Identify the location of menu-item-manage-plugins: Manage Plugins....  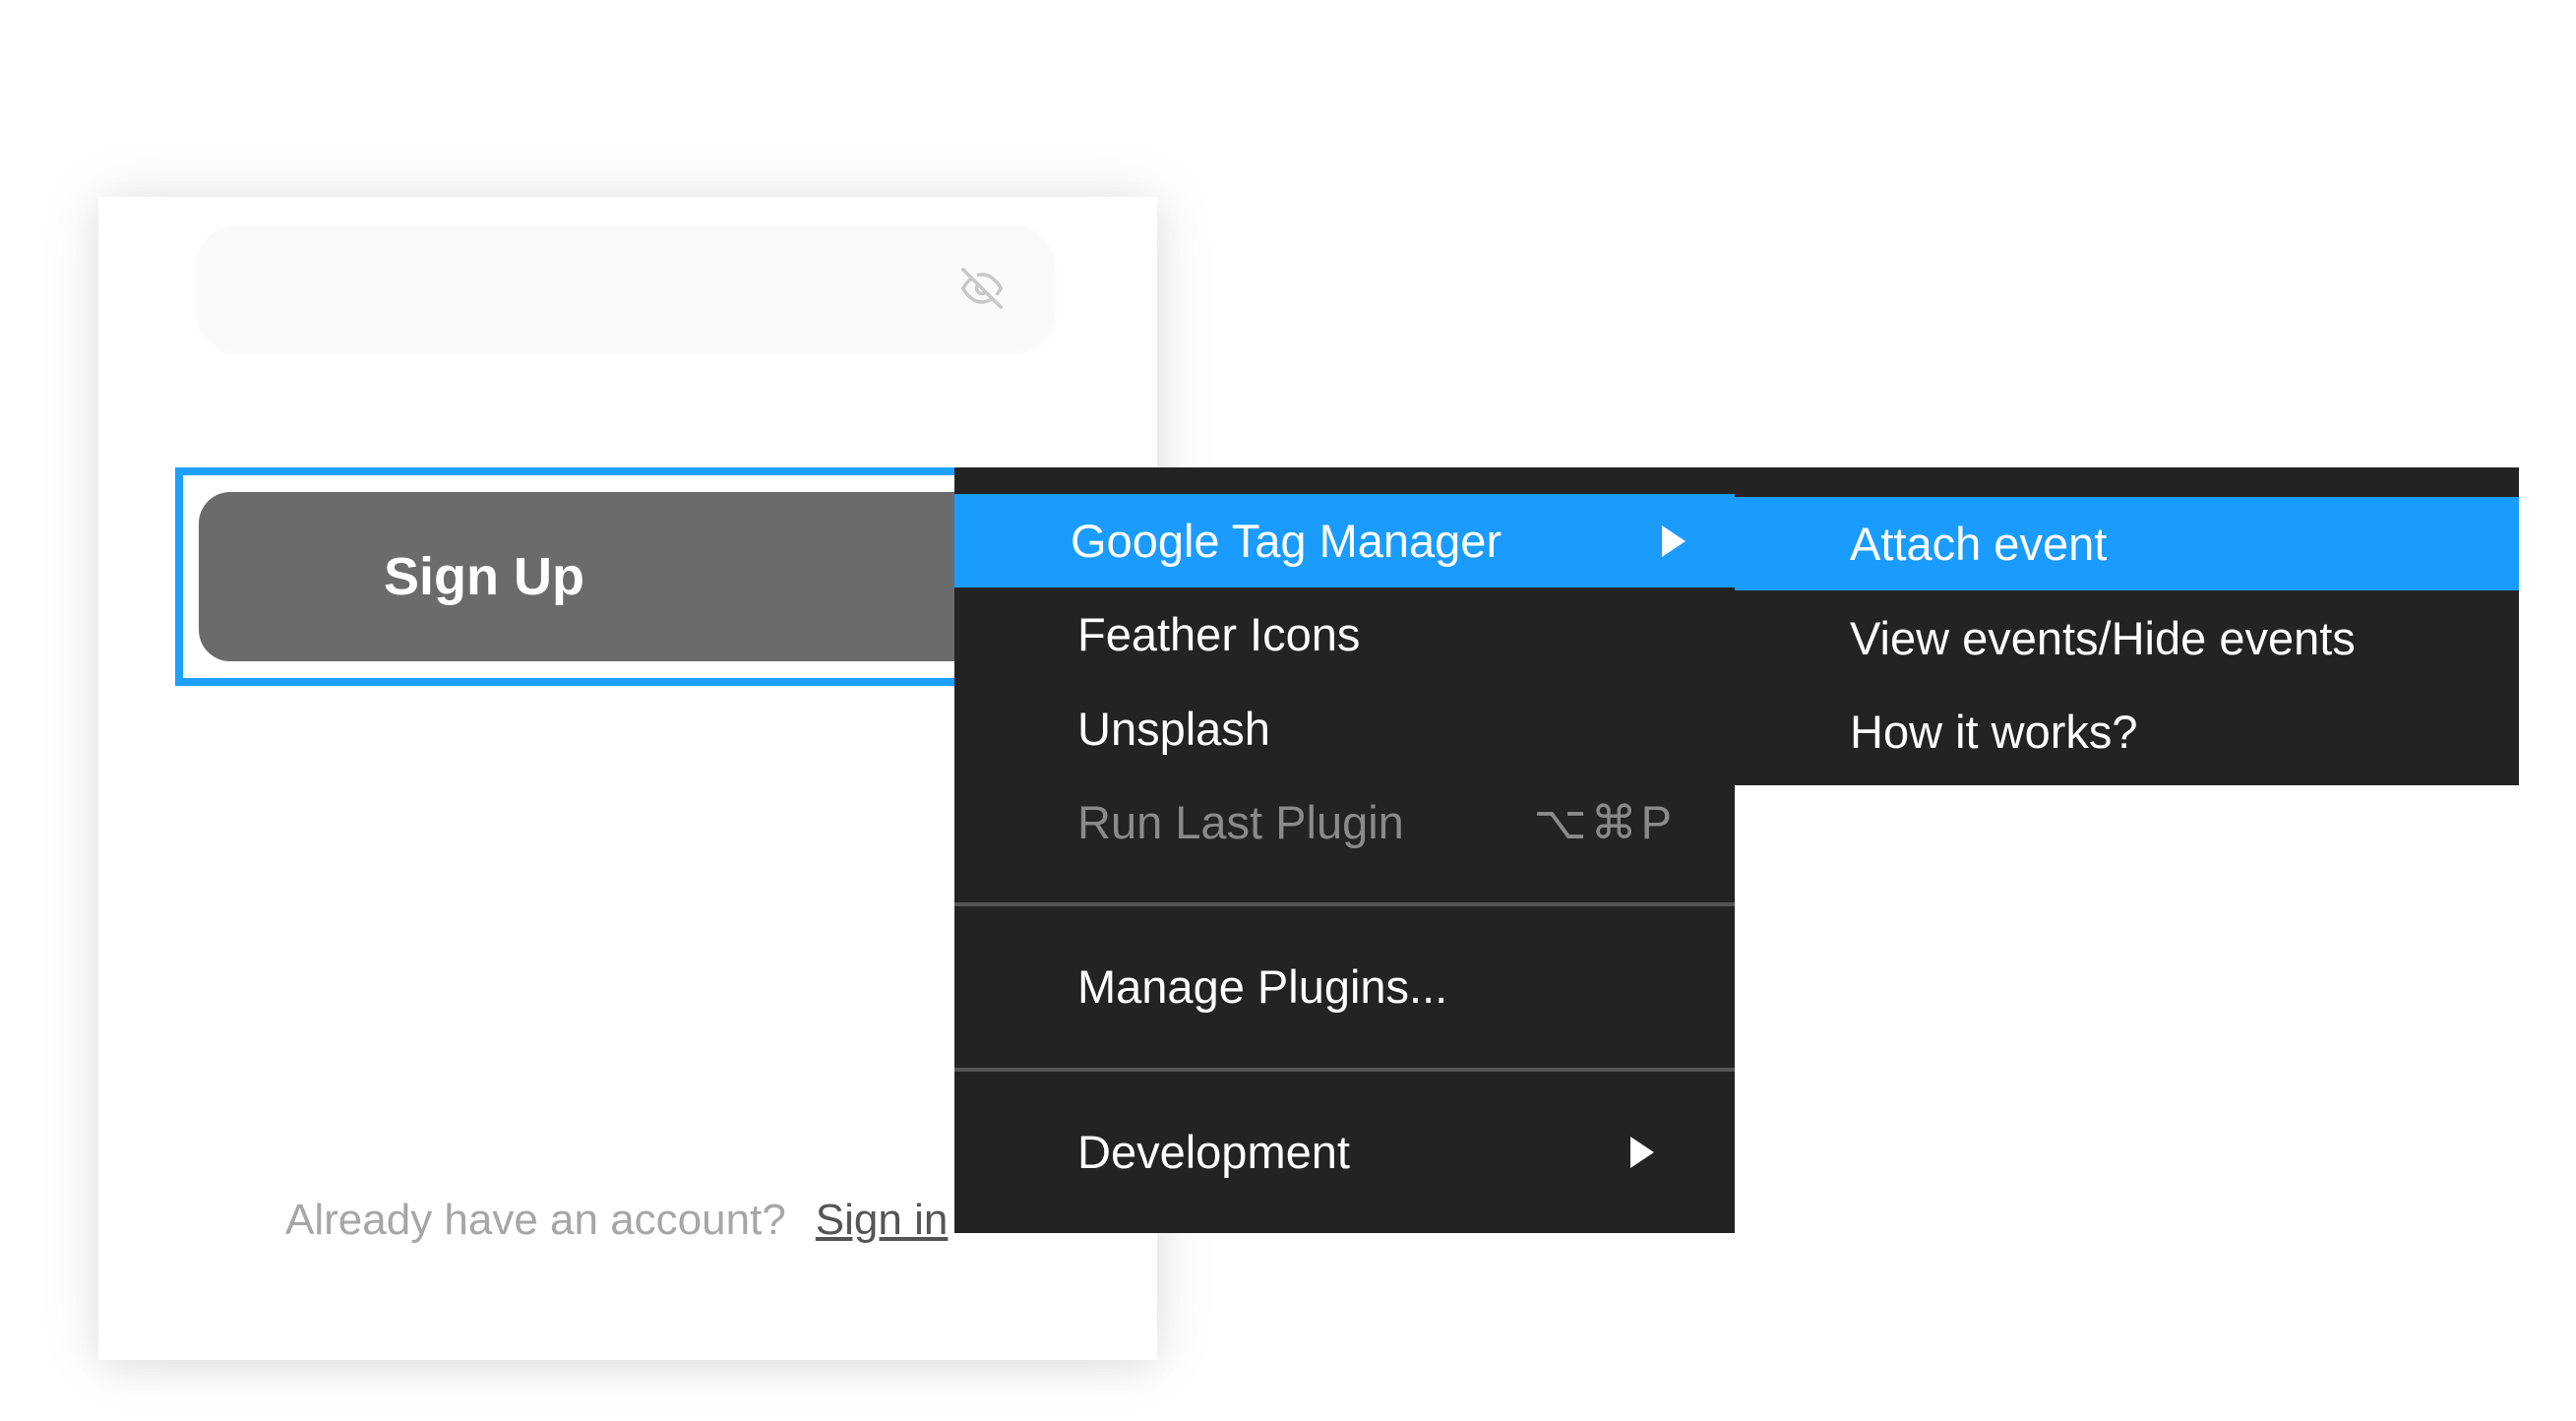
(1344, 986).